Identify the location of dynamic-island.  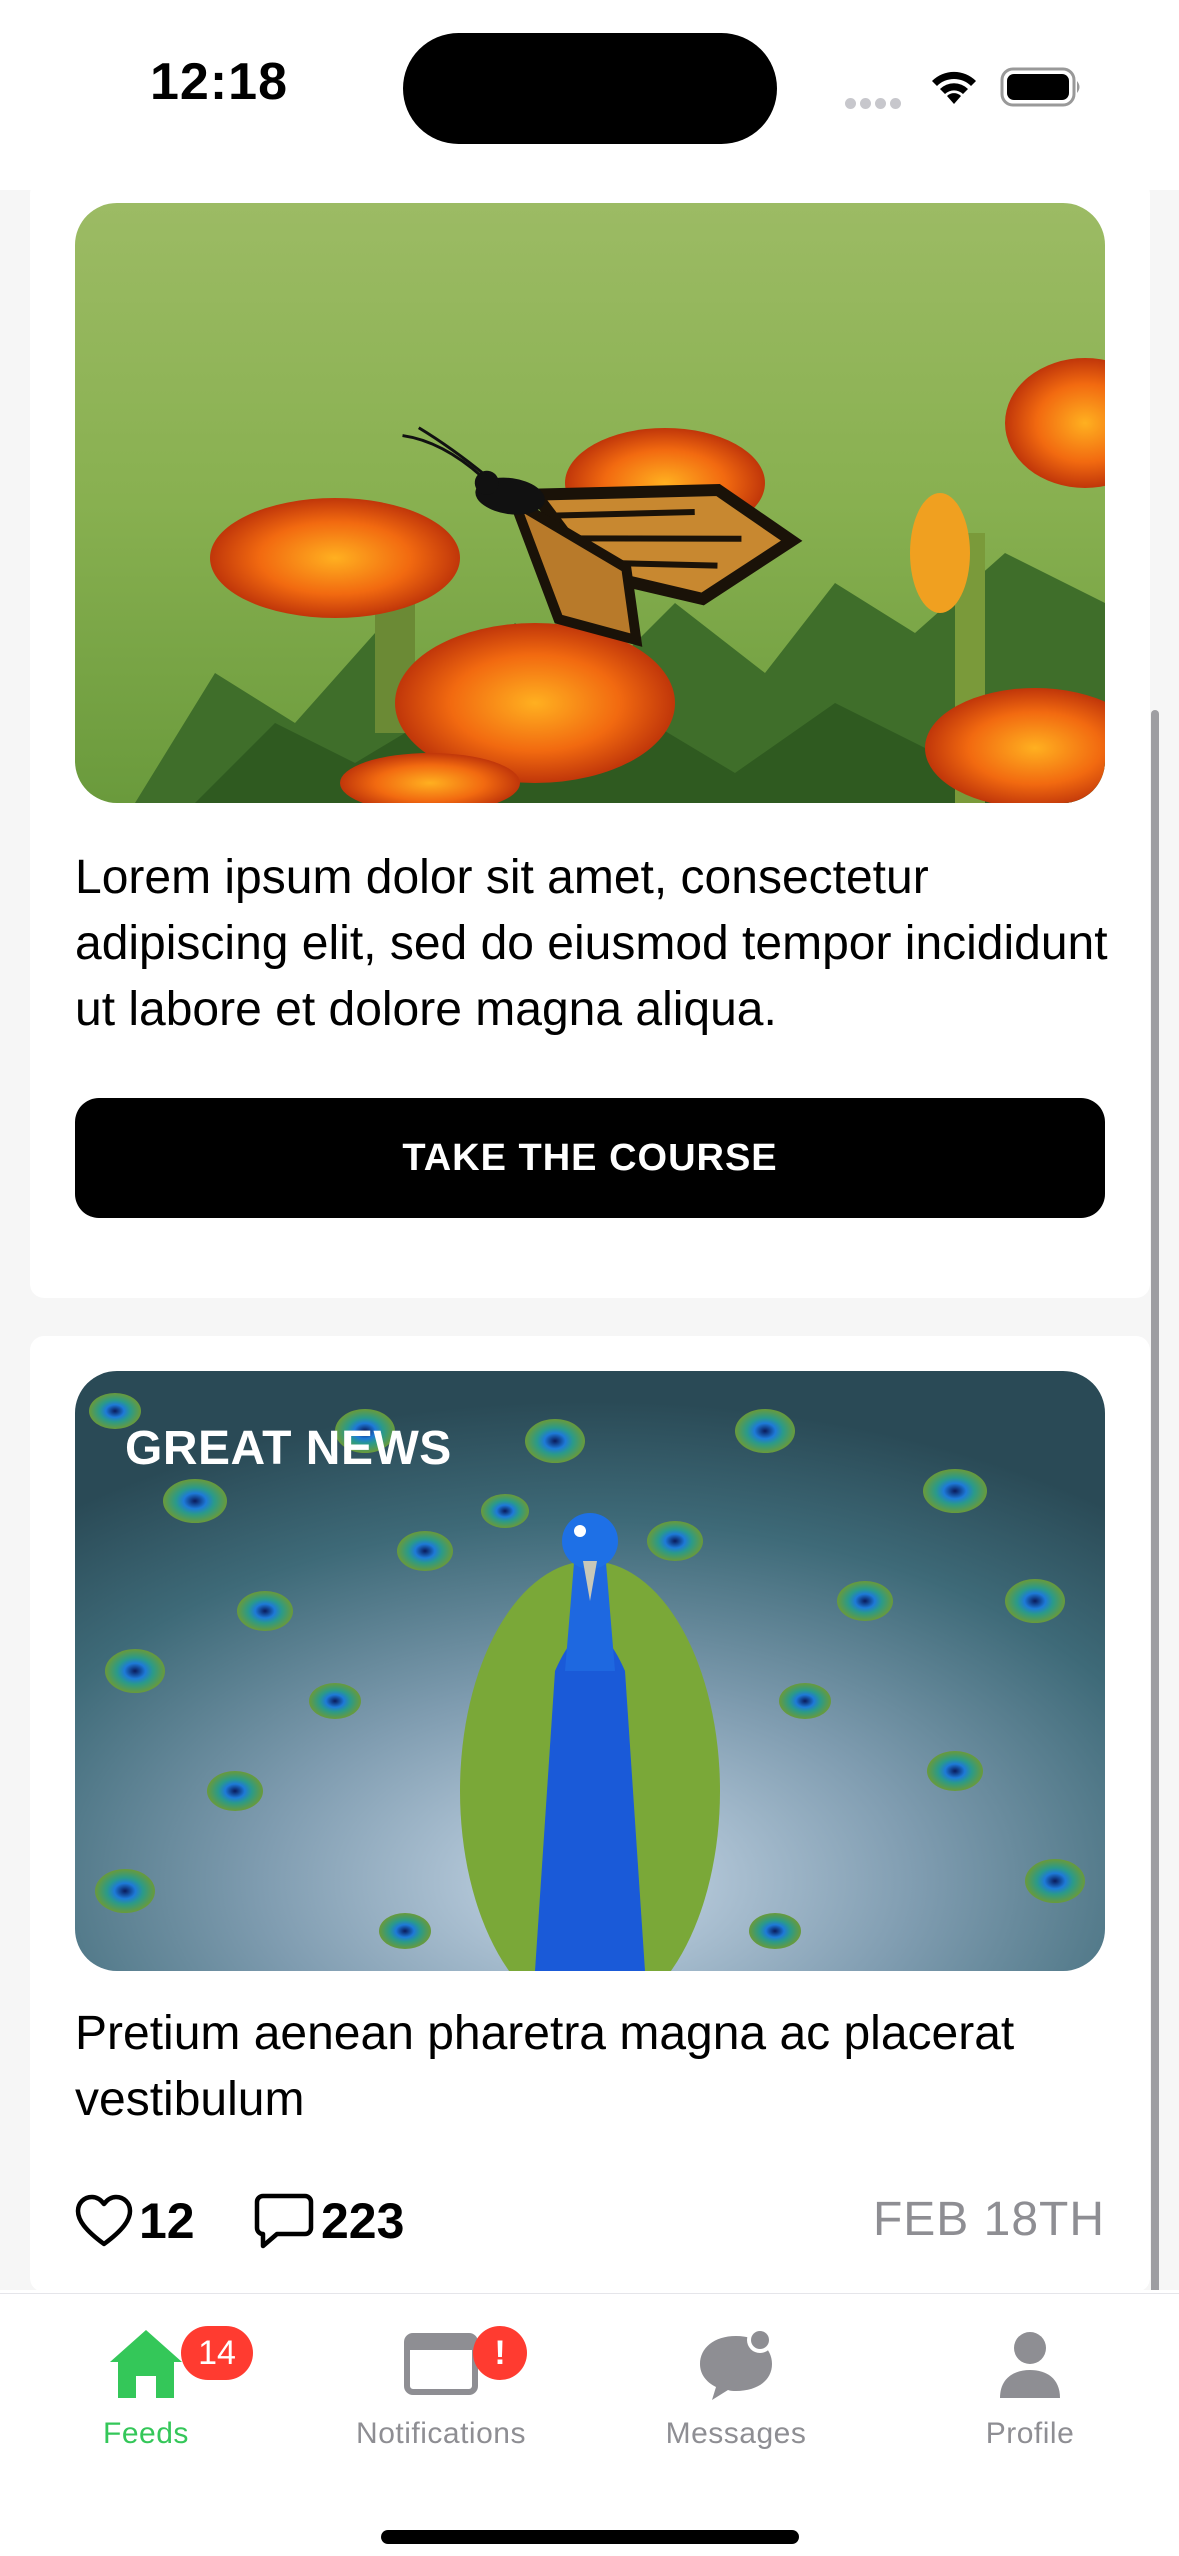
(590, 88).